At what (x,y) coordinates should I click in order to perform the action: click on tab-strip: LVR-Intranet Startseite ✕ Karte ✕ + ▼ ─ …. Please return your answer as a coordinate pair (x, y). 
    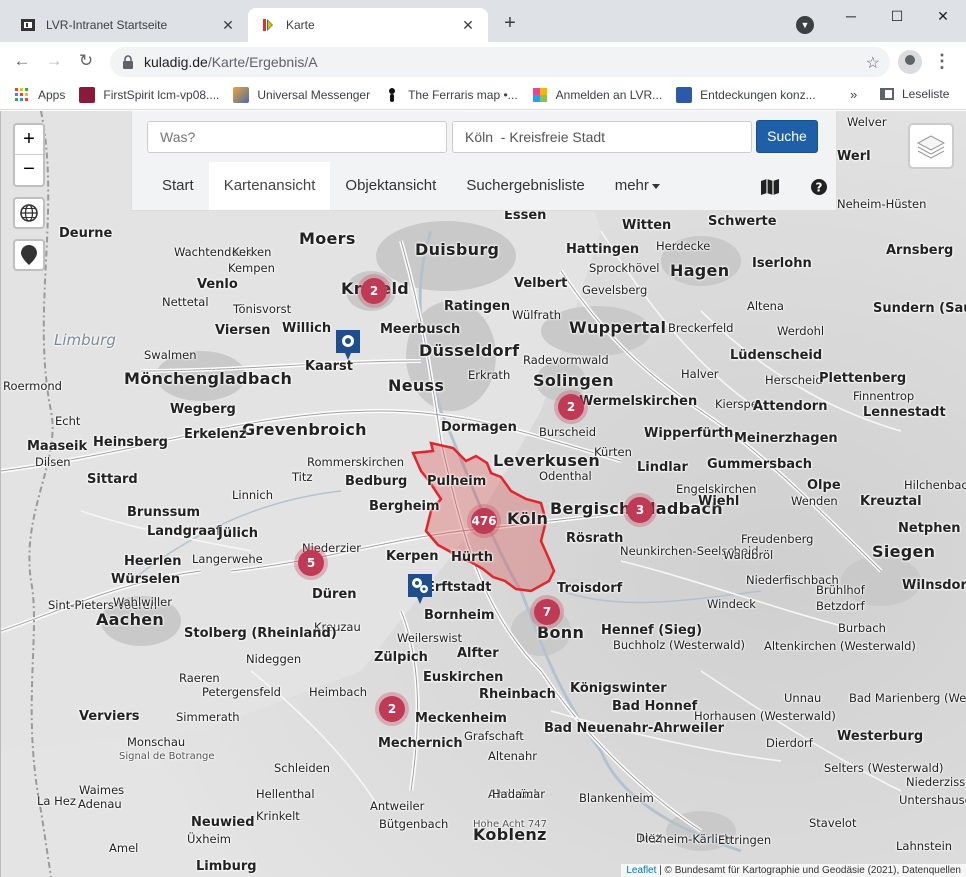
    Looking at the image, I should click on (483, 21).